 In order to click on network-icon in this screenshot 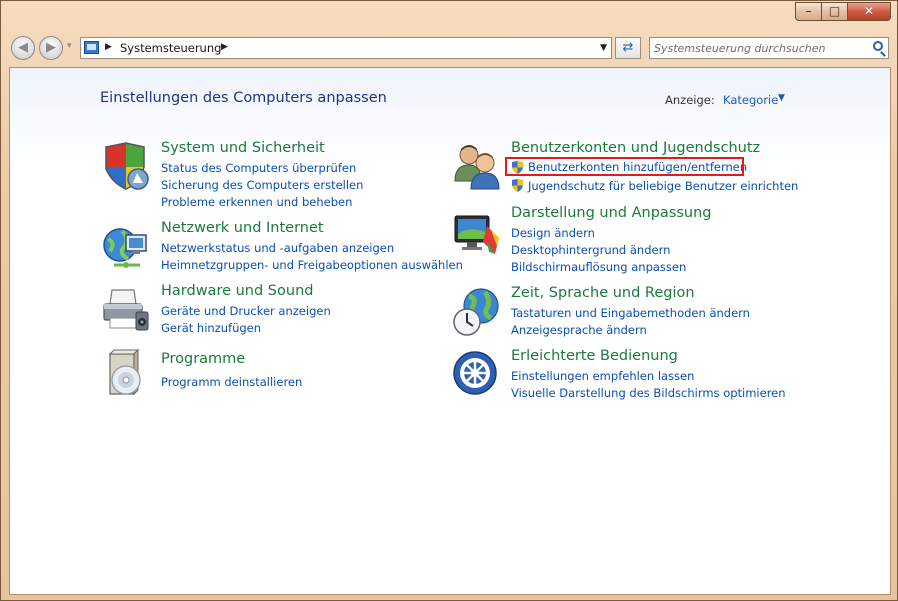, I will do `click(126, 247)`.